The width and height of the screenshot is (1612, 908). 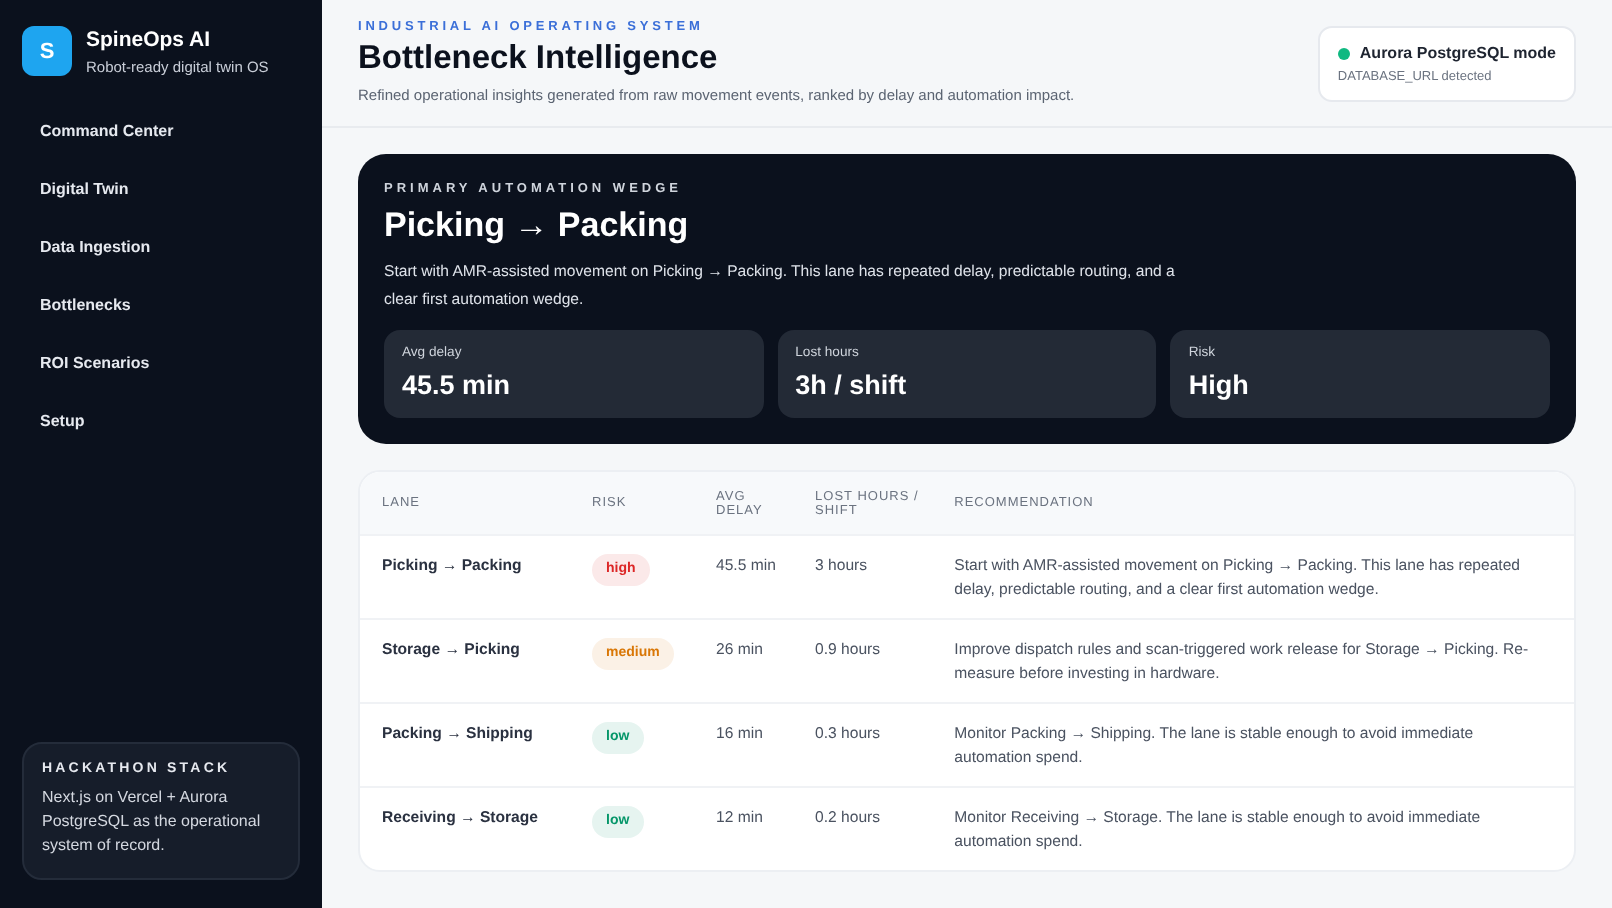 I want to click on nav-item: Digital Twin, so click(x=84, y=189).